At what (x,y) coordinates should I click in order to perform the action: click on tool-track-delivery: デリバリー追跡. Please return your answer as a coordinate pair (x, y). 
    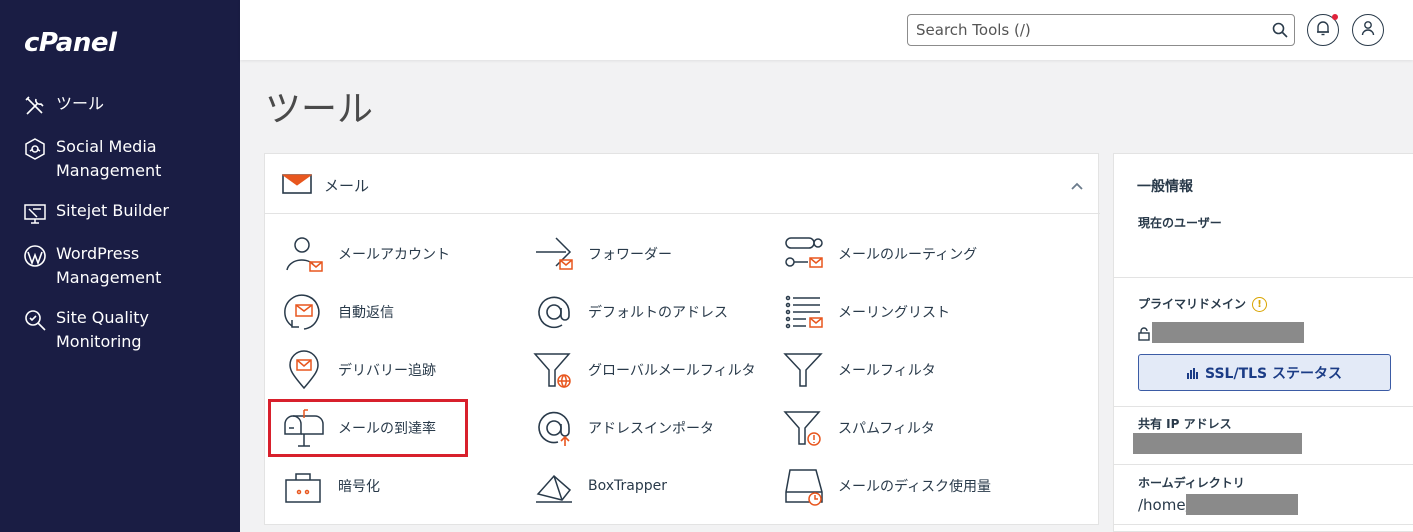
    Looking at the image, I should click on (359, 370).